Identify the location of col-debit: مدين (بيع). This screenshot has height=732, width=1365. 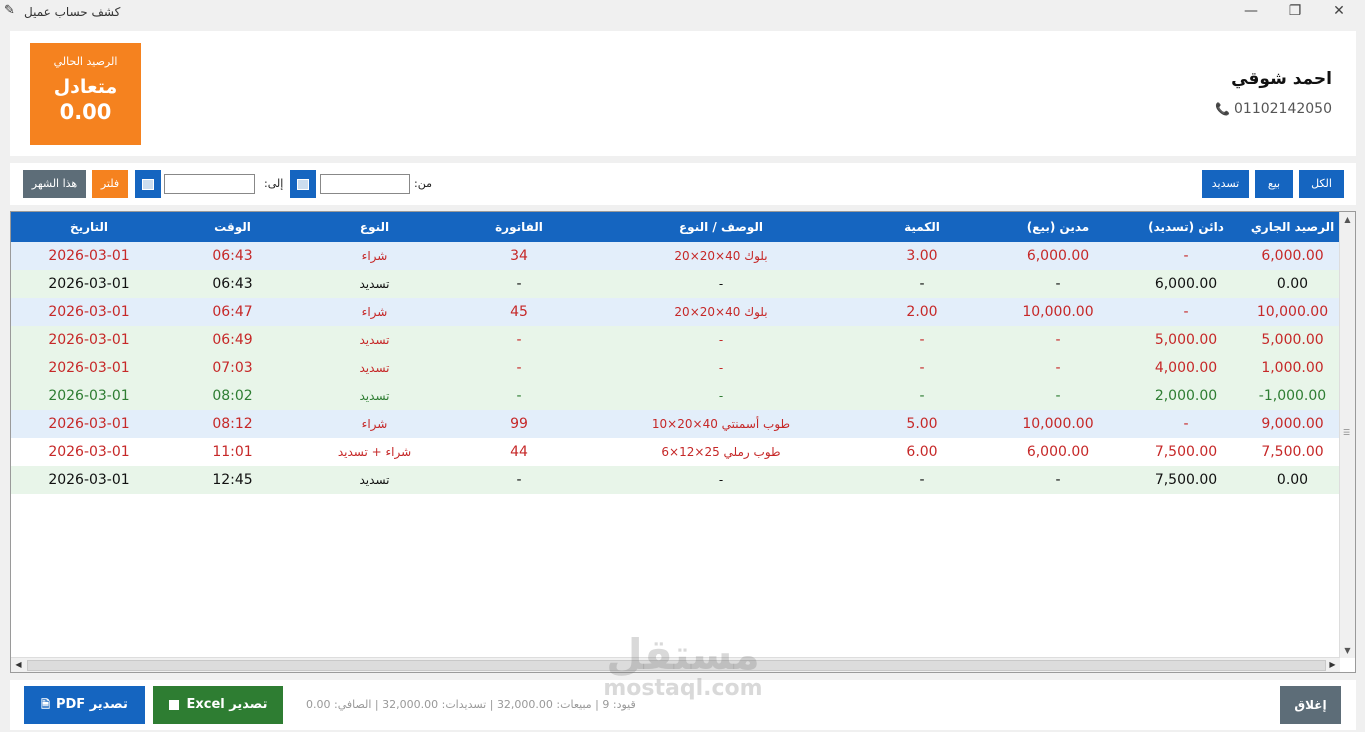
(1058, 227).